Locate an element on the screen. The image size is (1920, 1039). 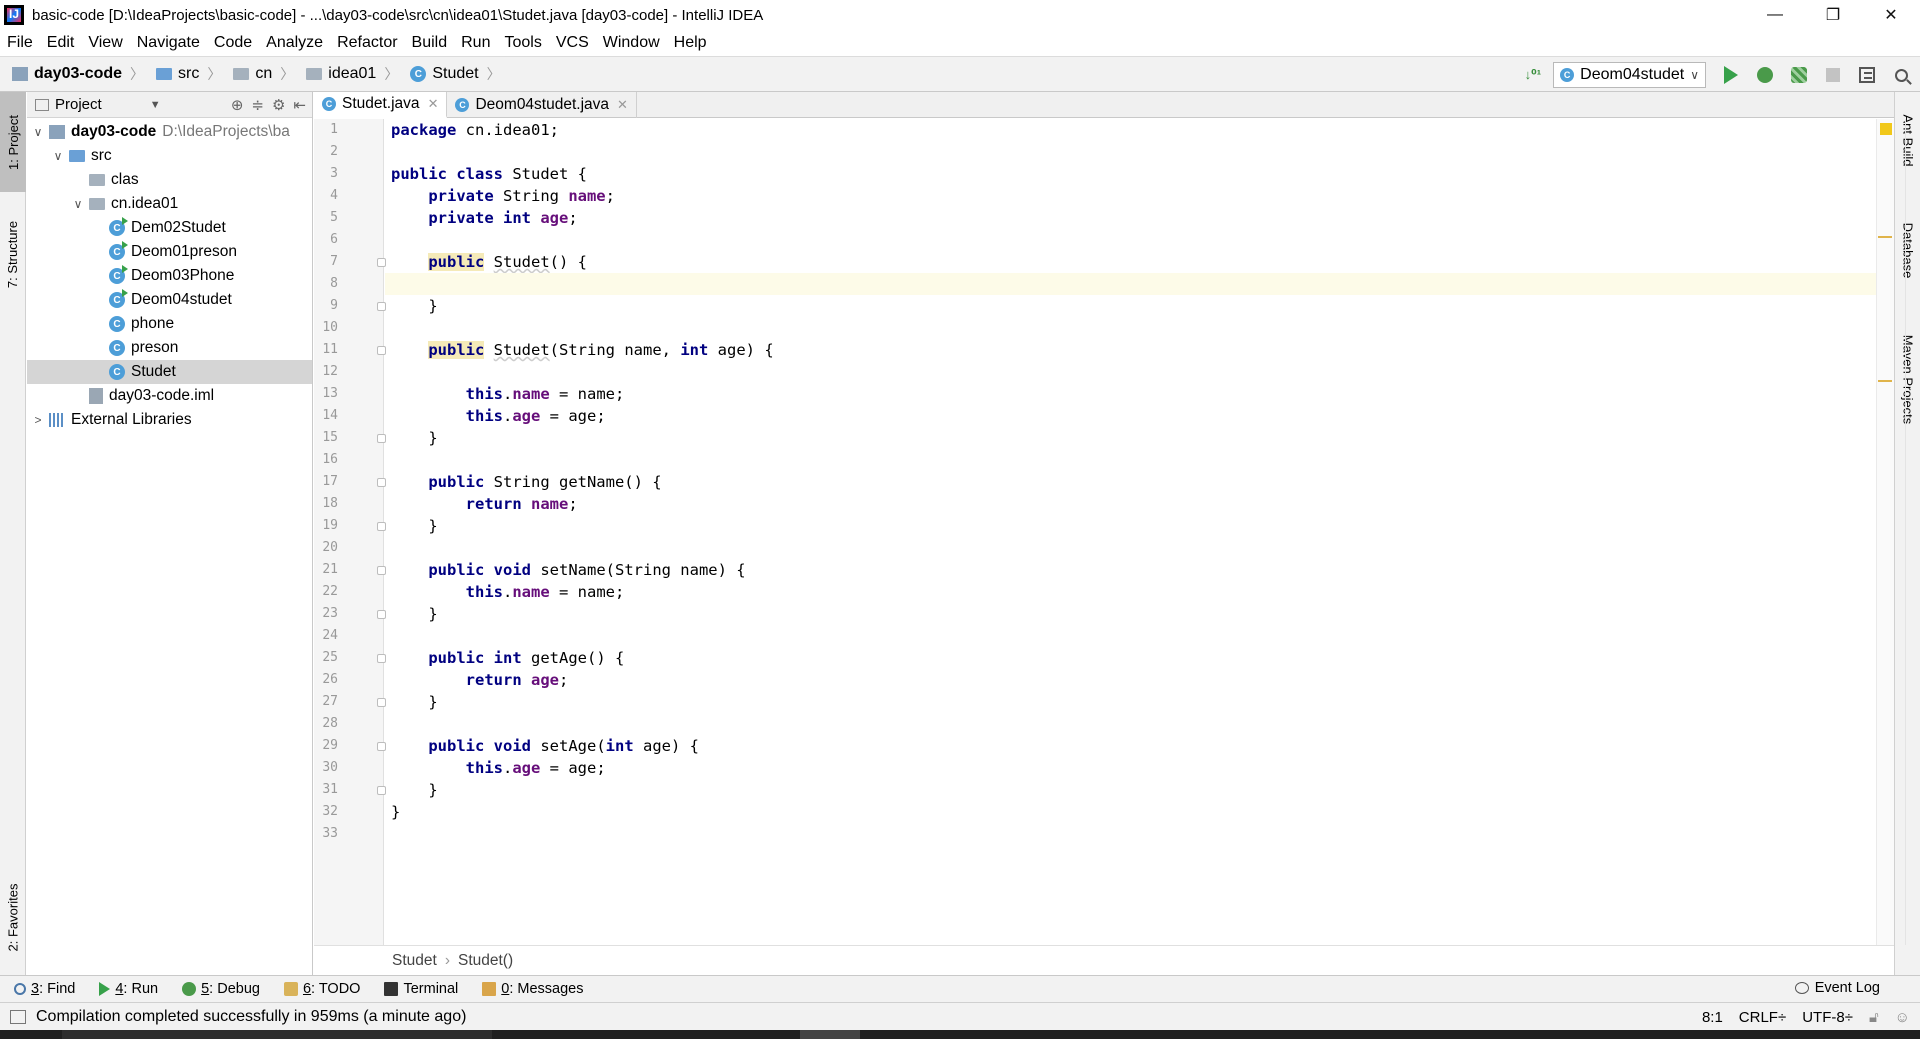
caret-position: 8:1 is located at coordinates (1712, 1017).